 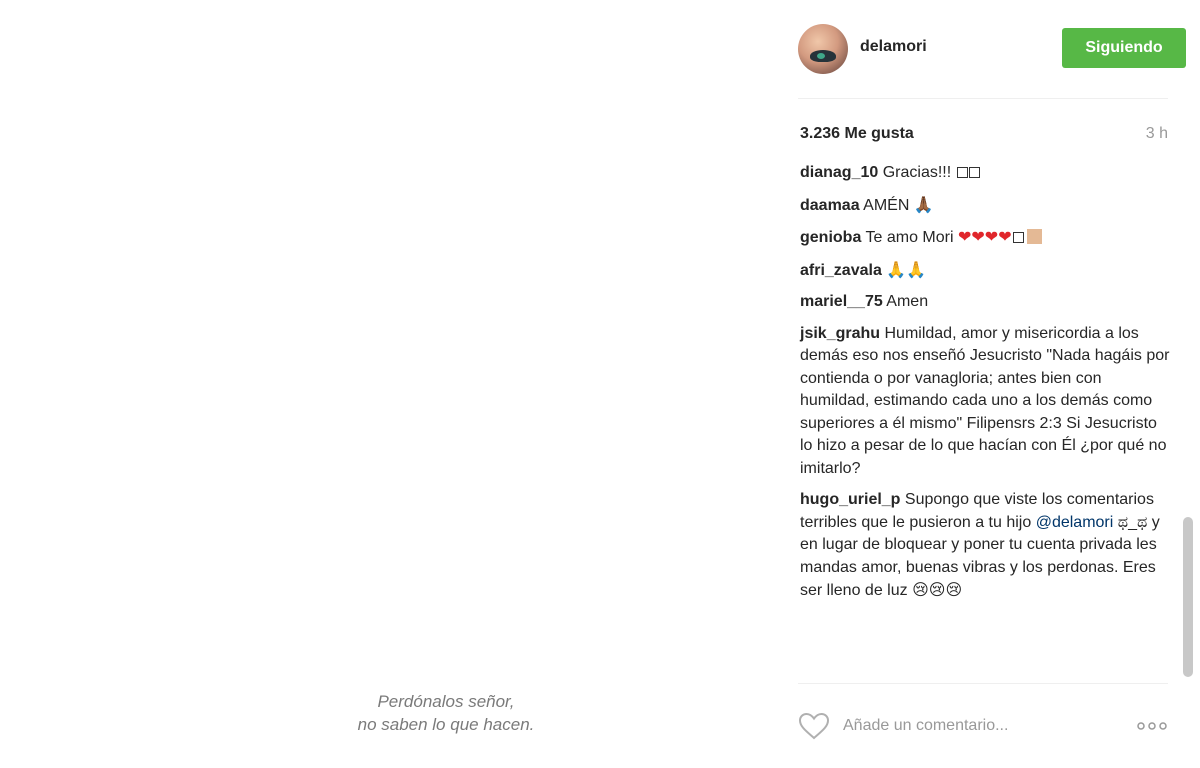 I want to click on more-options-icon, so click(x=1152, y=726).